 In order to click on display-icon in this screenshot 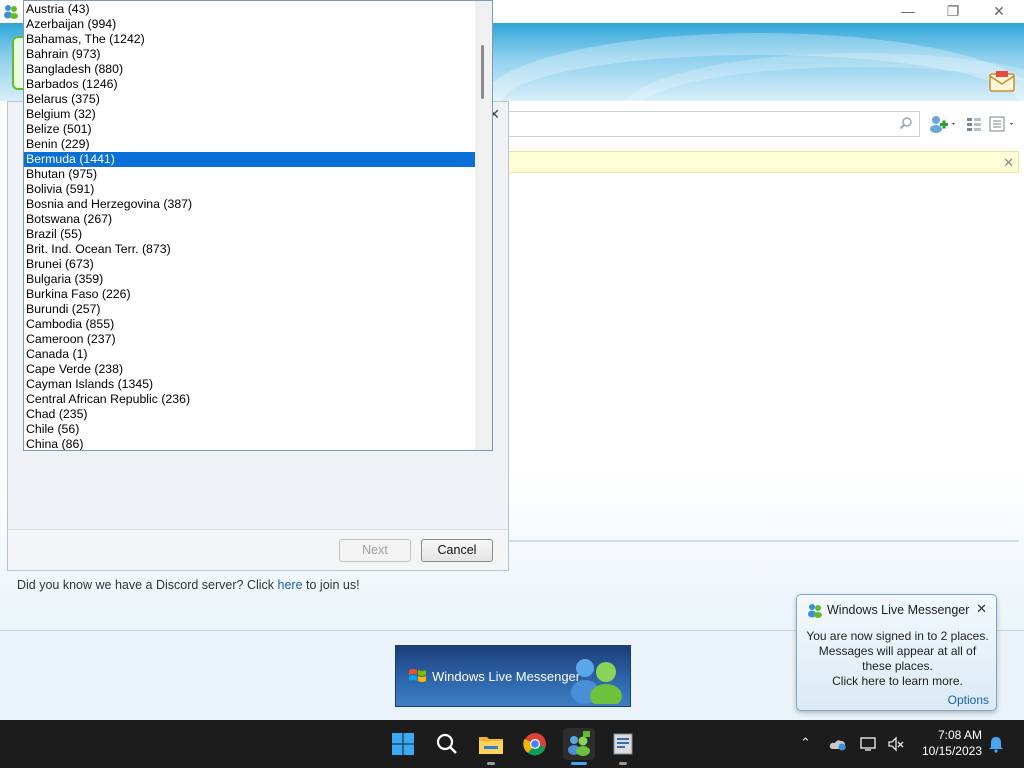, I will do `click(869, 744)`.